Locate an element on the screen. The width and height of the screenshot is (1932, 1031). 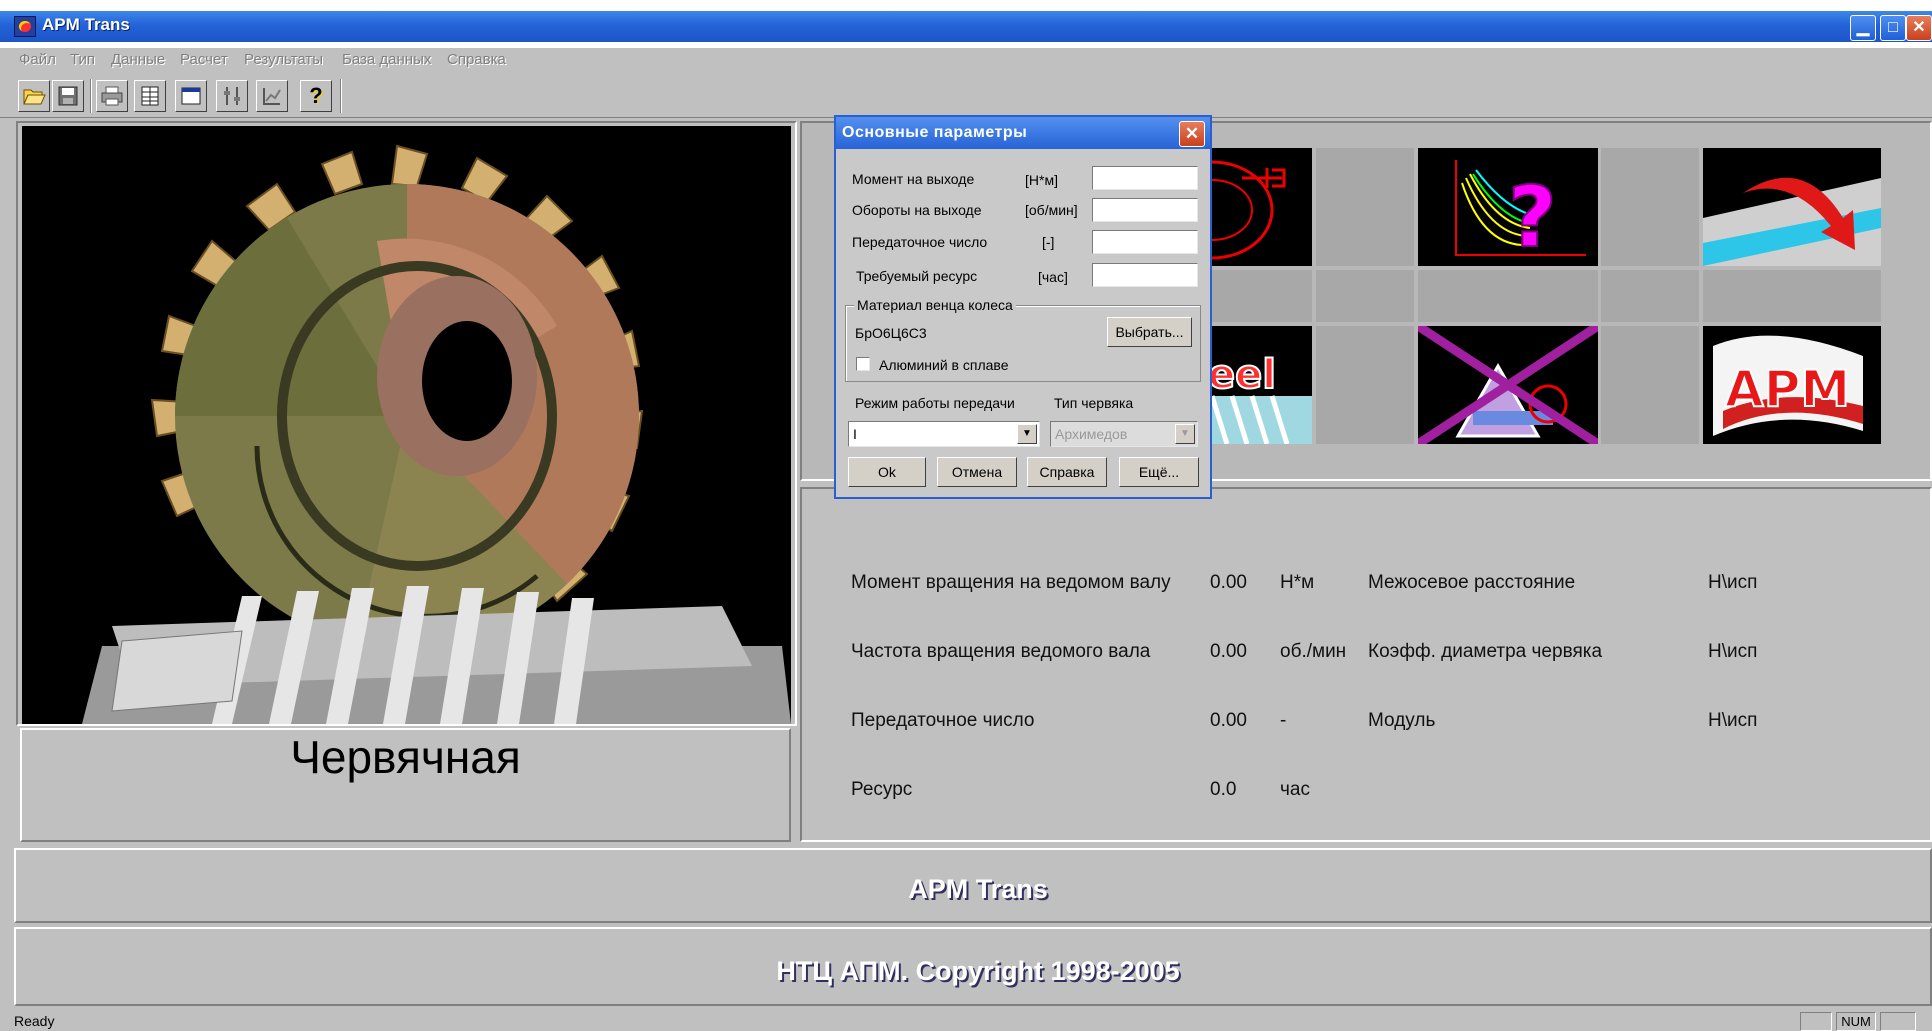
menu-database: База данных is located at coordinates (386, 60).